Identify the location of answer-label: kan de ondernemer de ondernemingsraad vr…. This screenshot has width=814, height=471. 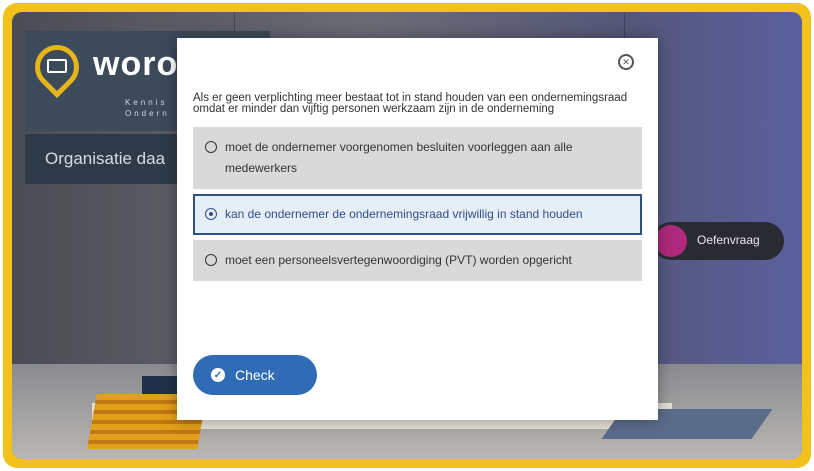
(404, 214).